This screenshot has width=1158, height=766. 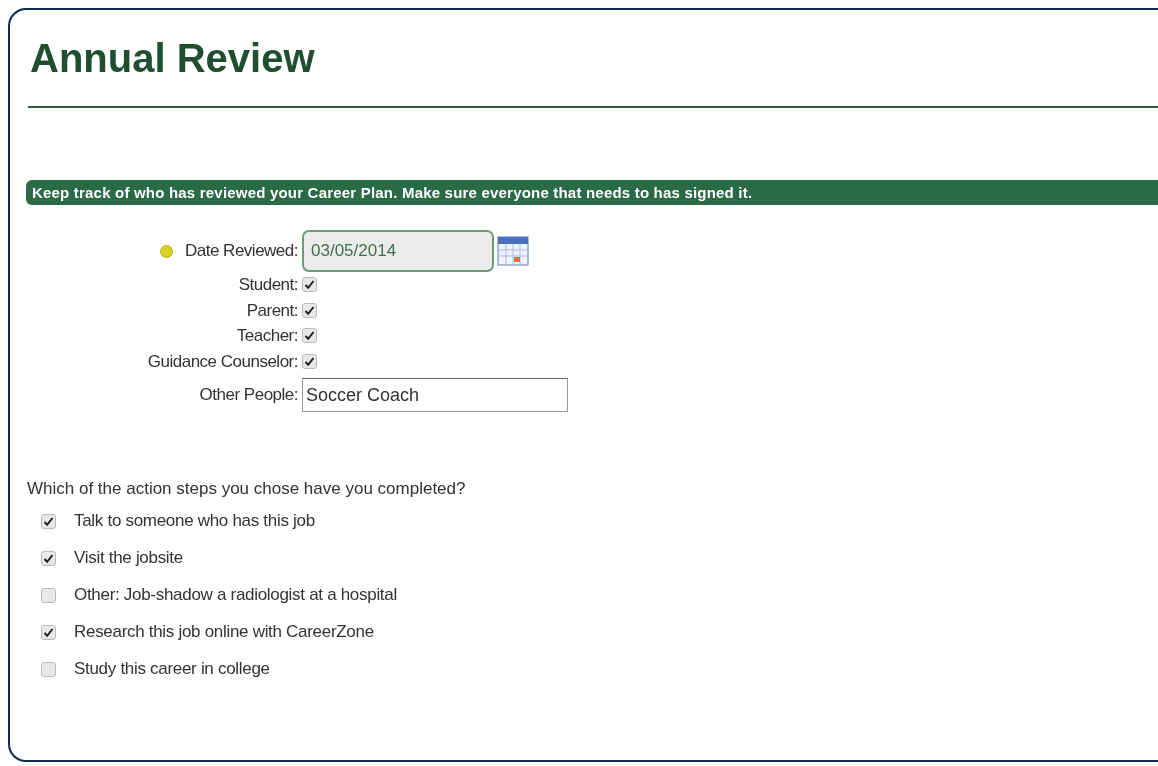 What do you see at coordinates (222, 361) in the screenshot?
I see `field-label: Guidance Counselor:` at bounding box center [222, 361].